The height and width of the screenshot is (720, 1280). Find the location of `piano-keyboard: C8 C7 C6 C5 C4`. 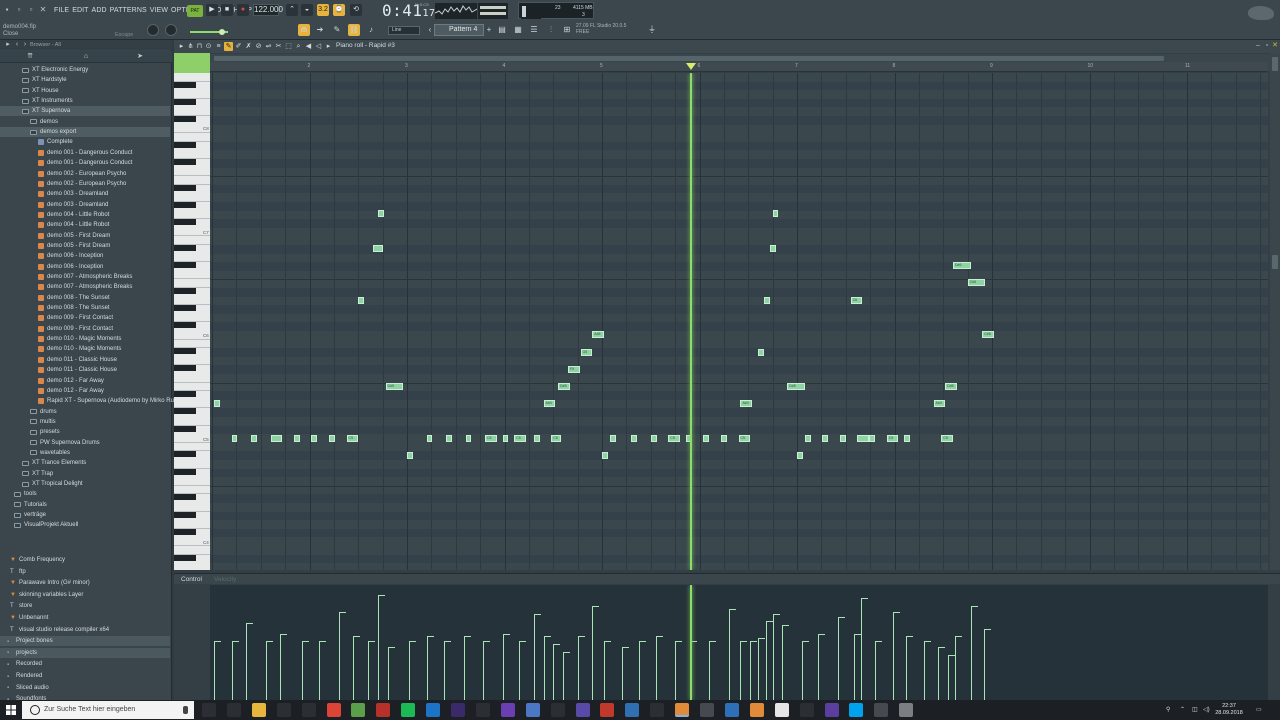

piano-keyboard: C8 C7 C6 C5 C4 is located at coordinates (192, 321).